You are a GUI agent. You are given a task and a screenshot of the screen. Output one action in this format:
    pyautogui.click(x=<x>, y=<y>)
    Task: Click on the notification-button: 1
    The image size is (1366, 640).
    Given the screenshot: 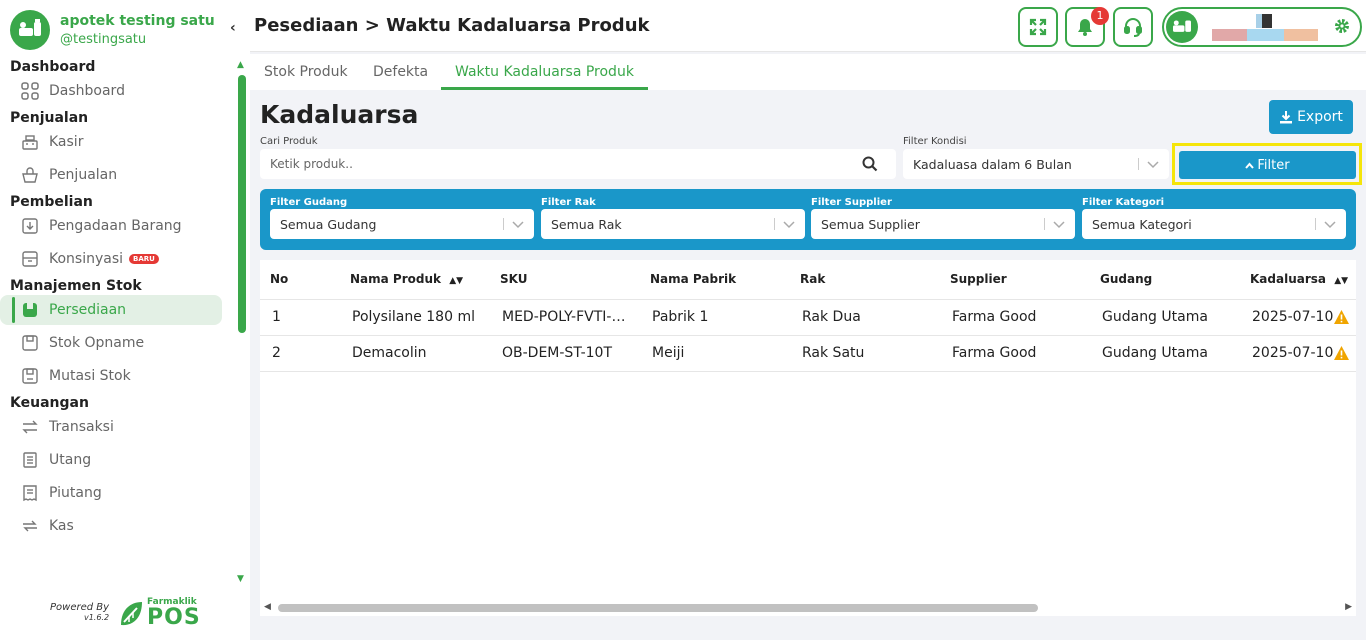 What is the action you would take?
    pyautogui.click(x=1087, y=27)
    